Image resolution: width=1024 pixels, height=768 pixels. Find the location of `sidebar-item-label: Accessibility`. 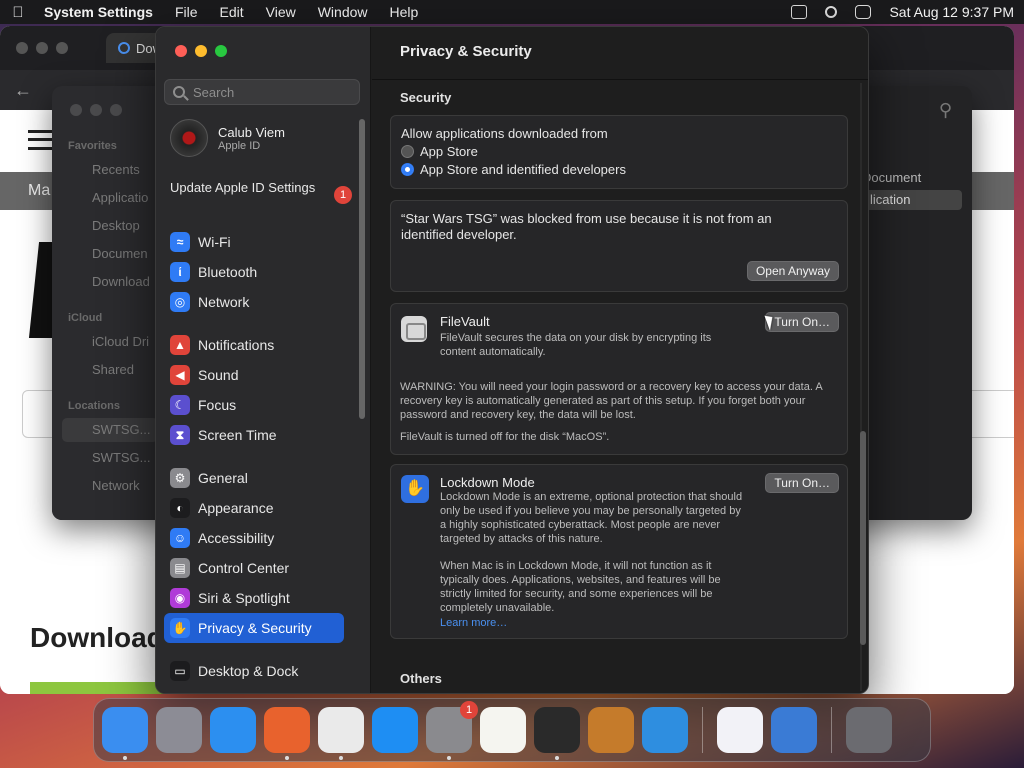

sidebar-item-label: Accessibility is located at coordinates (236, 538).